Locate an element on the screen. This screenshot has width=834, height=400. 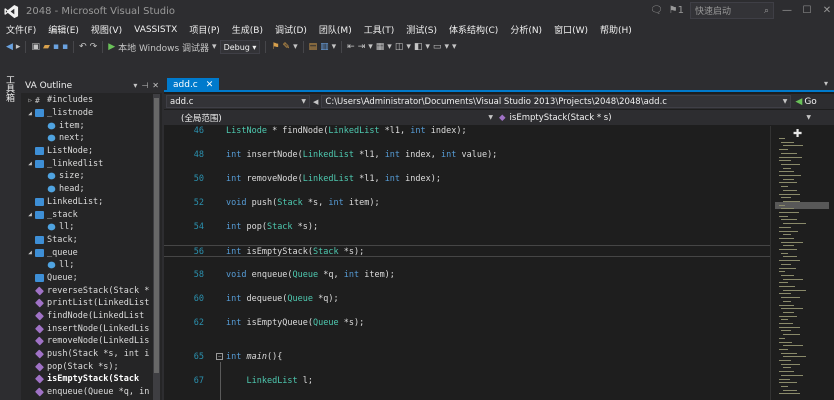
minimap-expand-icon: ✚ is located at coordinates (797, 133).